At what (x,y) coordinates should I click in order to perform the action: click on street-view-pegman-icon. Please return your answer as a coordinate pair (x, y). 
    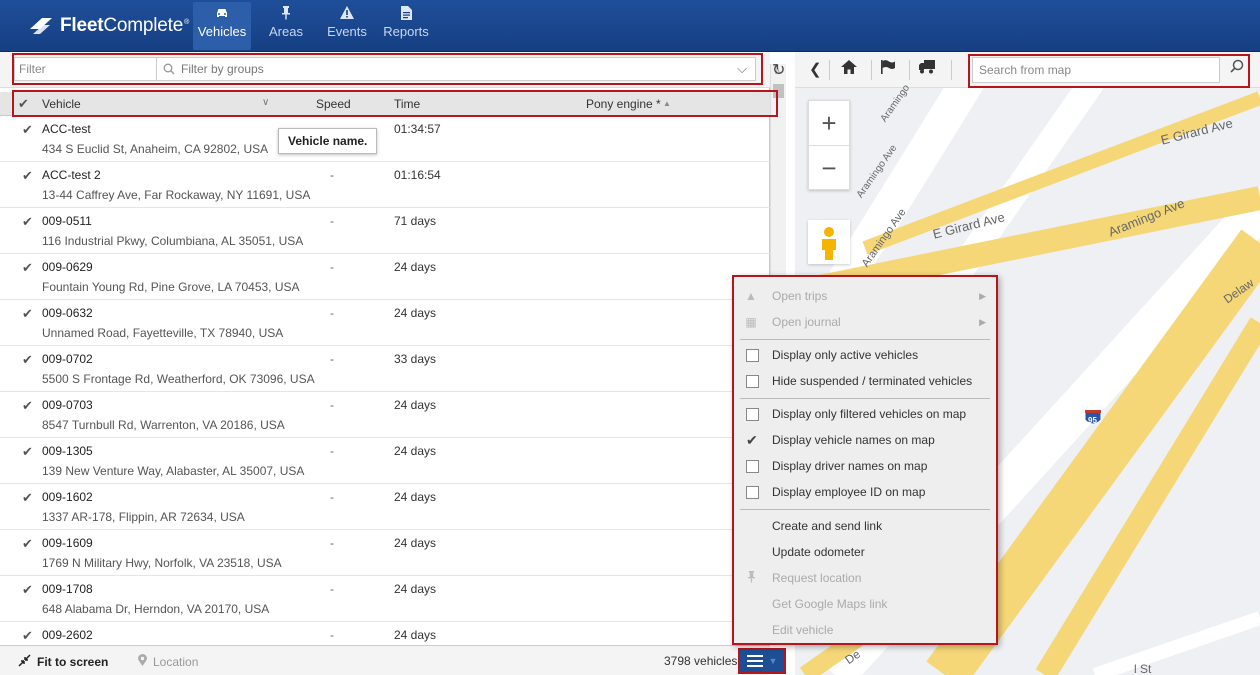
    Looking at the image, I should click on (829, 242).